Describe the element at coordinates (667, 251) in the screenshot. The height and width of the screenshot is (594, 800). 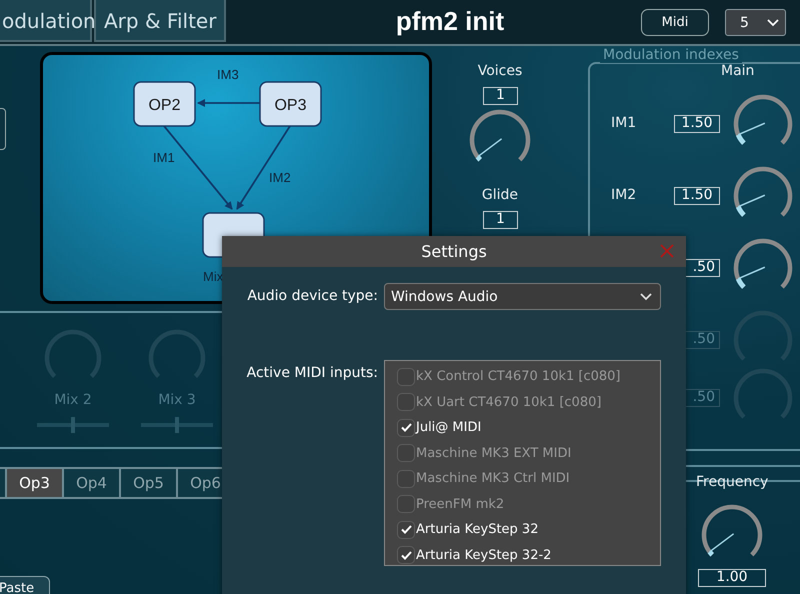
I see `close-icon` at that location.